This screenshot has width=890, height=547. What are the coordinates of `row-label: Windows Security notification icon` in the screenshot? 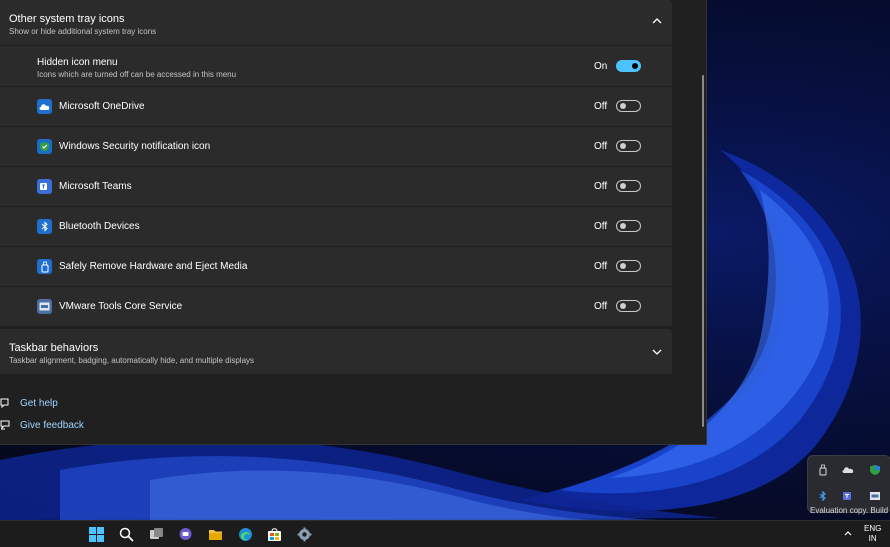 It's located at (135, 146).